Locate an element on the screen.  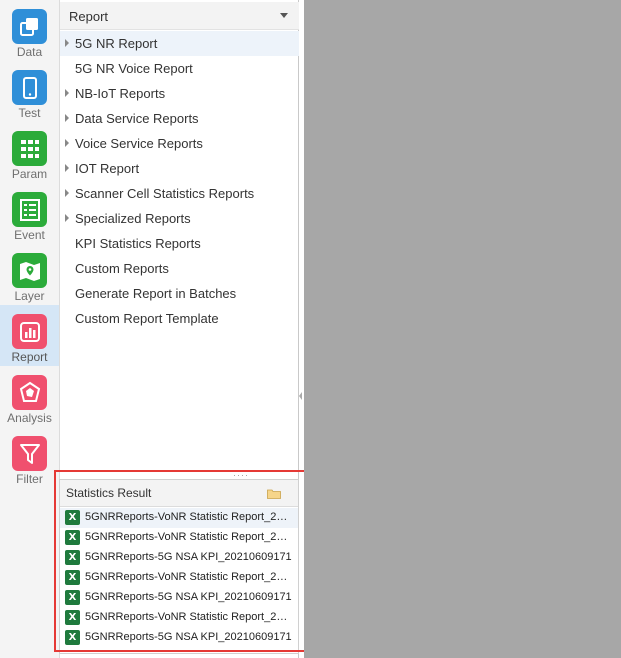
rail-label: Data is located at coordinates (29, 52).